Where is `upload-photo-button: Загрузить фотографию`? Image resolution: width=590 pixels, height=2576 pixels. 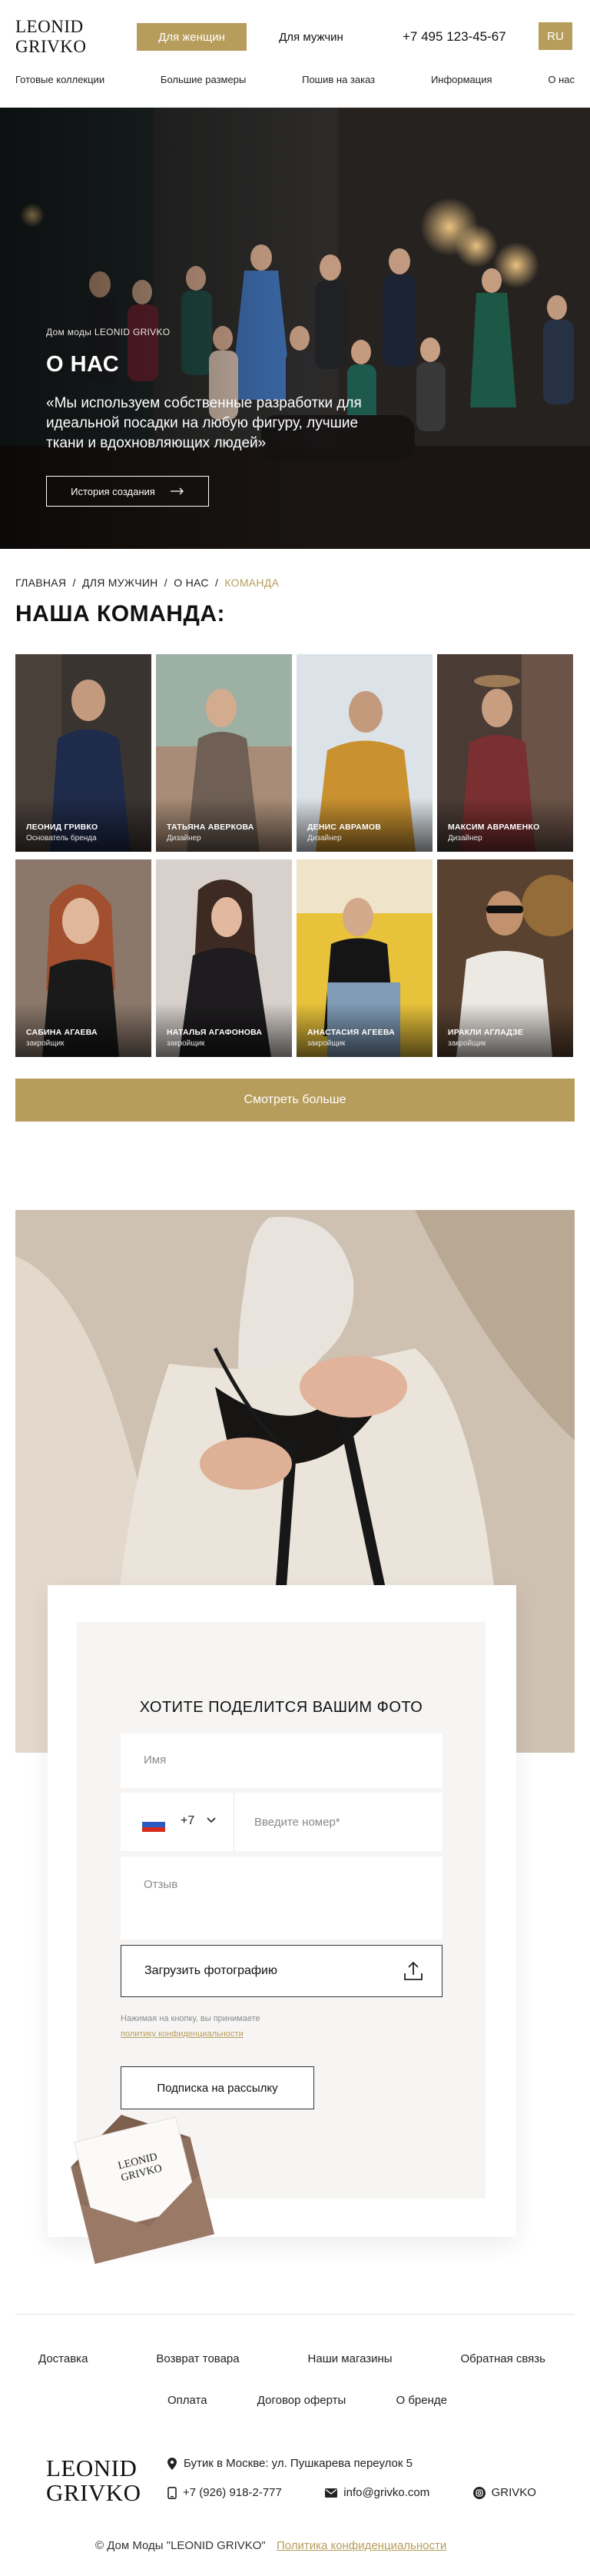 upload-photo-button: Загрузить фотографию is located at coordinates (281, 1971).